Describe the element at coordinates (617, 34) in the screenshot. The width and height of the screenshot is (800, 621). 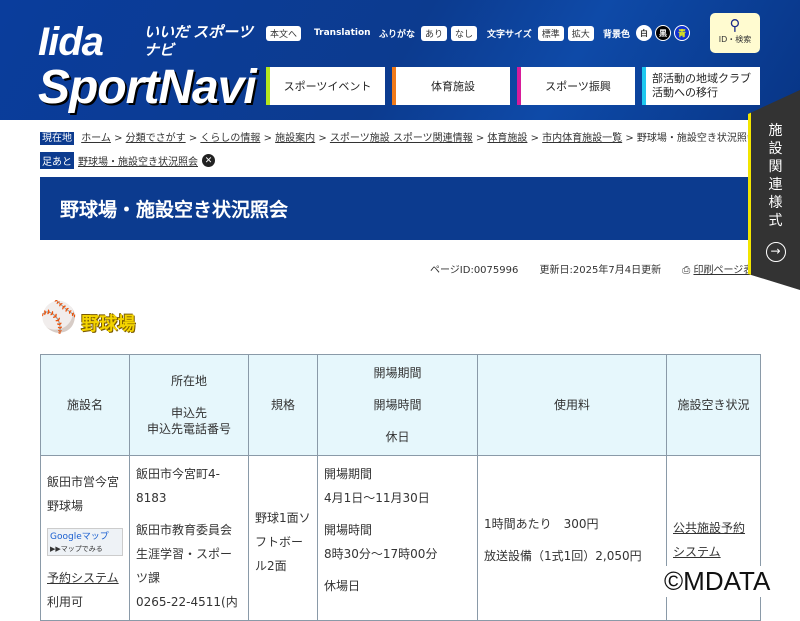
I see `bg-color-label: 背景色` at that location.